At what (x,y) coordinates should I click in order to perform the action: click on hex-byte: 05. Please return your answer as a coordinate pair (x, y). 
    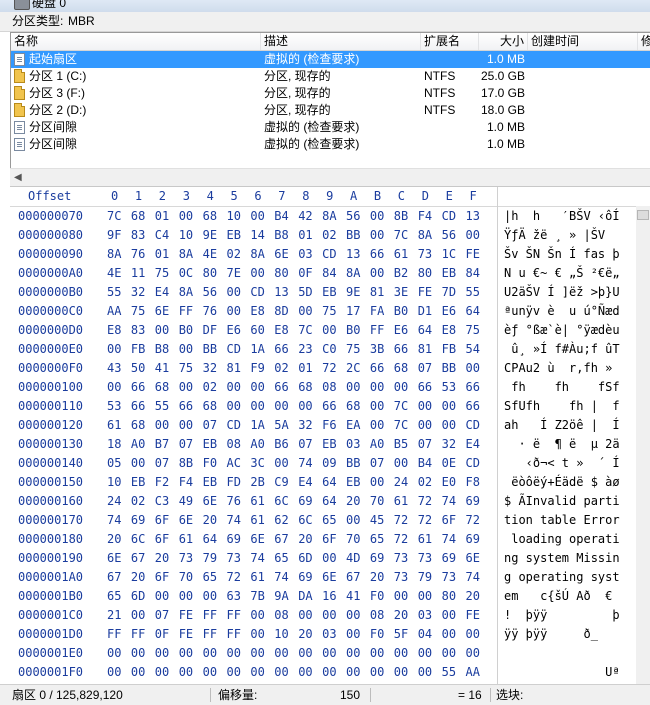
    Looking at the image, I should click on (114, 463).